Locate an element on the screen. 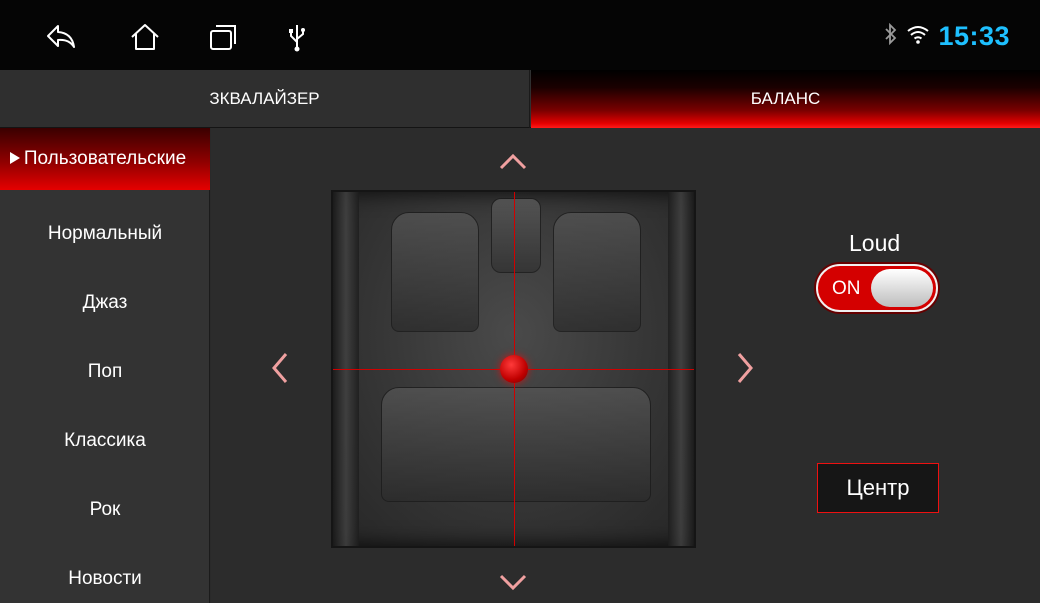 The height and width of the screenshot is (603, 1040). toggle-state-label: ON is located at coordinates (846, 288).